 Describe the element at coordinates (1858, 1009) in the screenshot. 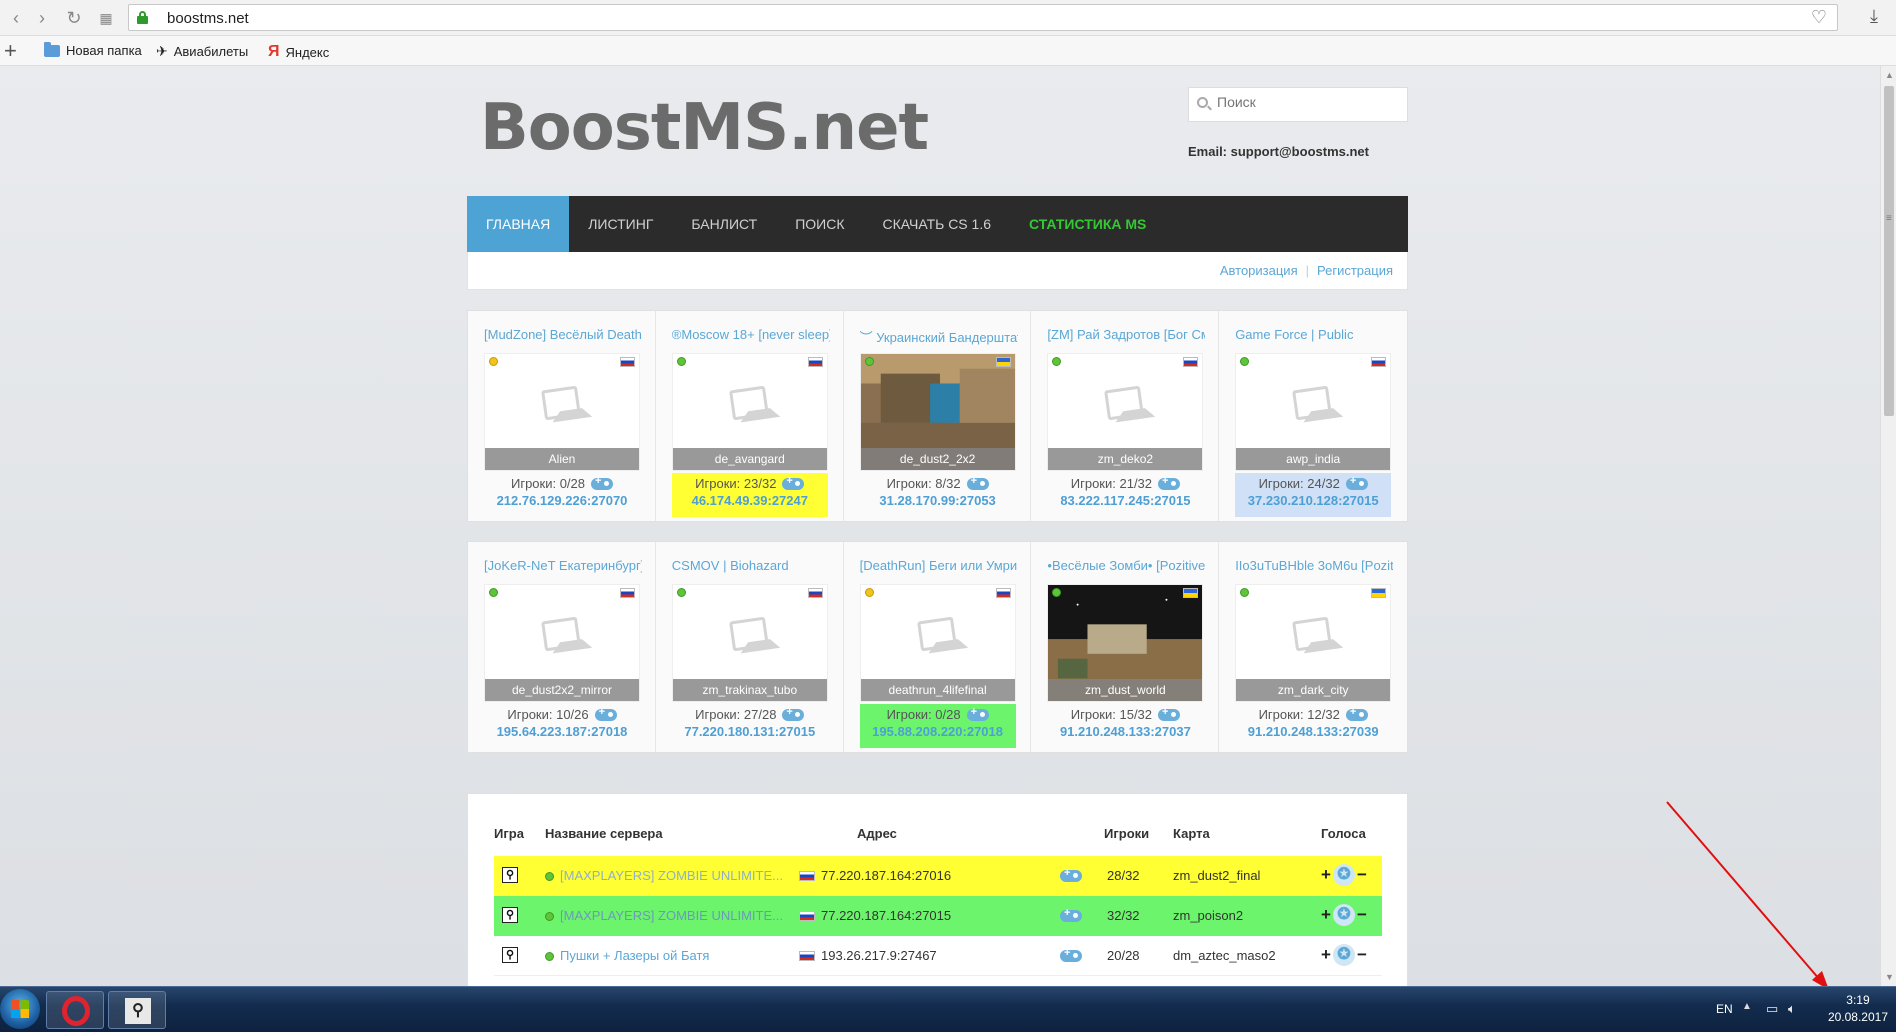

I see `clock: 3:19 20.08.2017` at that location.